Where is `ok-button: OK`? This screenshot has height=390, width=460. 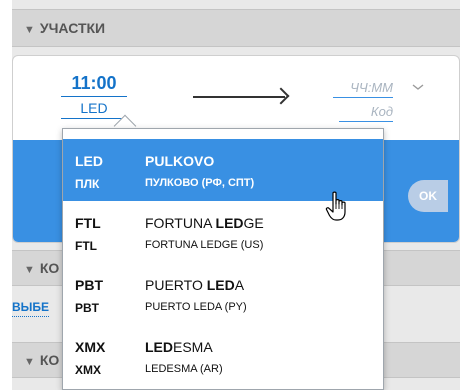 ok-button: OK is located at coordinates (428, 196).